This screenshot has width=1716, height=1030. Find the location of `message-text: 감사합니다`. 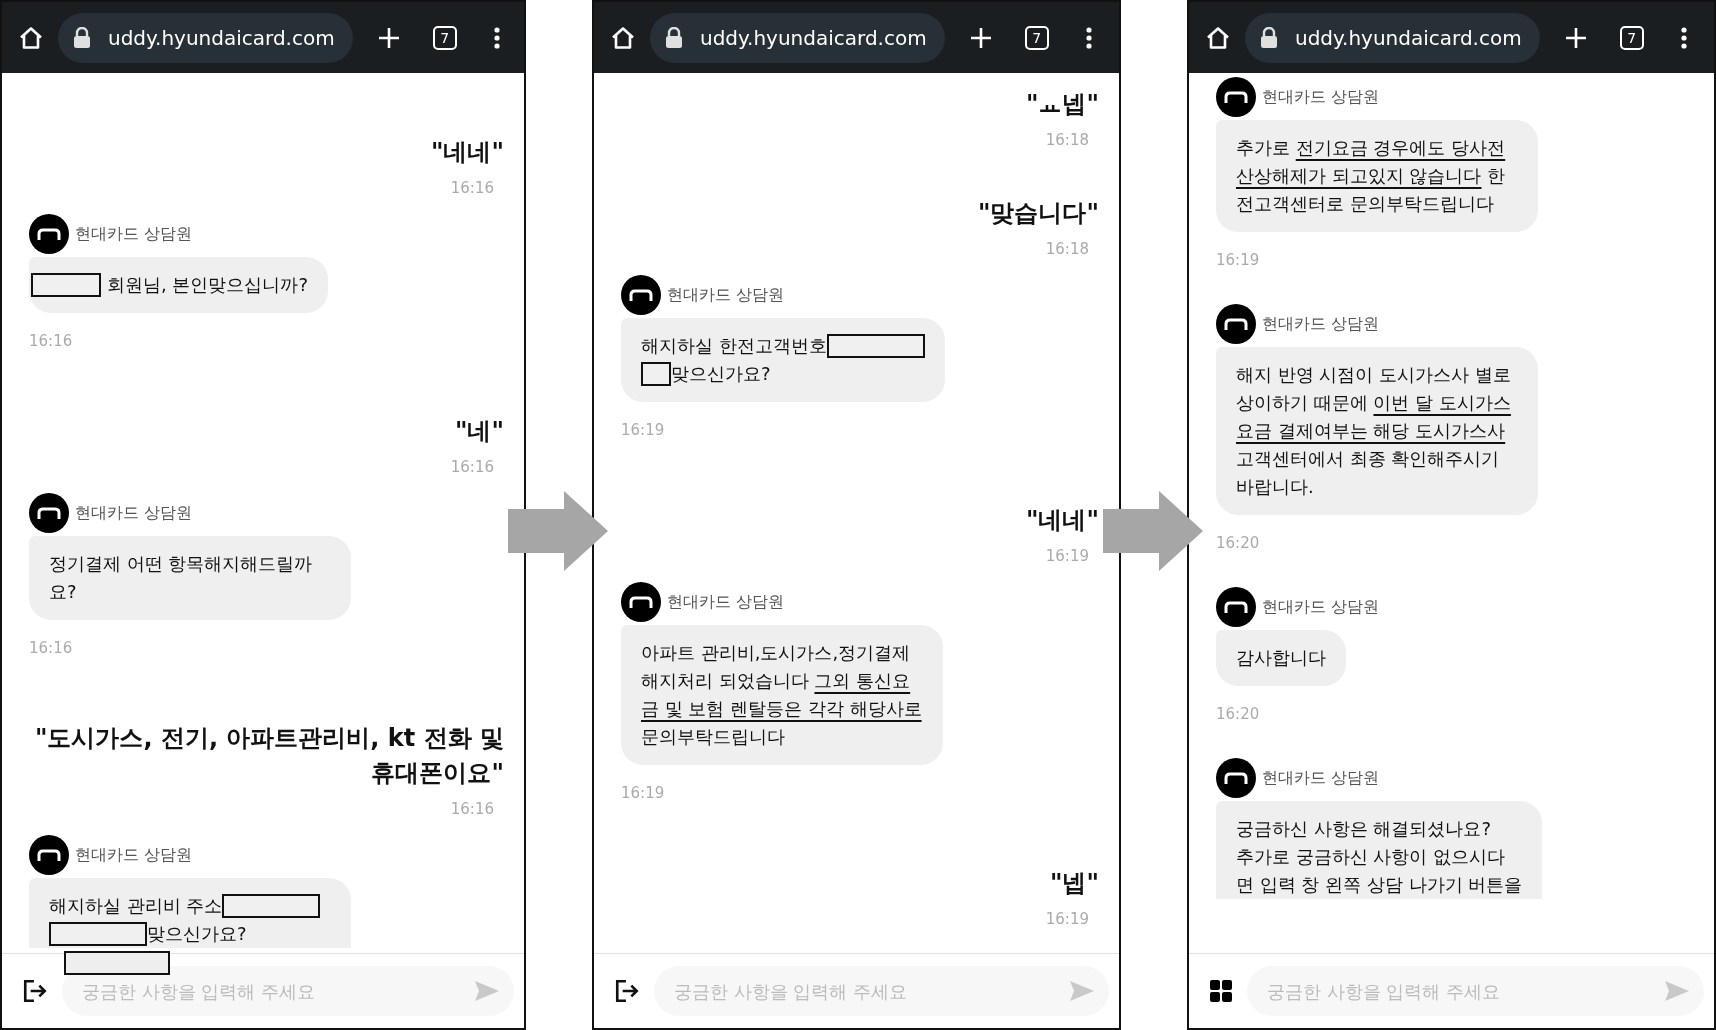

message-text: 감사합니다 is located at coordinates (1281, 658).